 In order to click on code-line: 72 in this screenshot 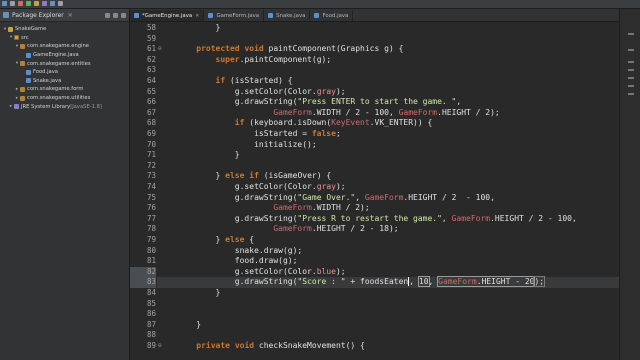, I will do `click(375, 166)`.